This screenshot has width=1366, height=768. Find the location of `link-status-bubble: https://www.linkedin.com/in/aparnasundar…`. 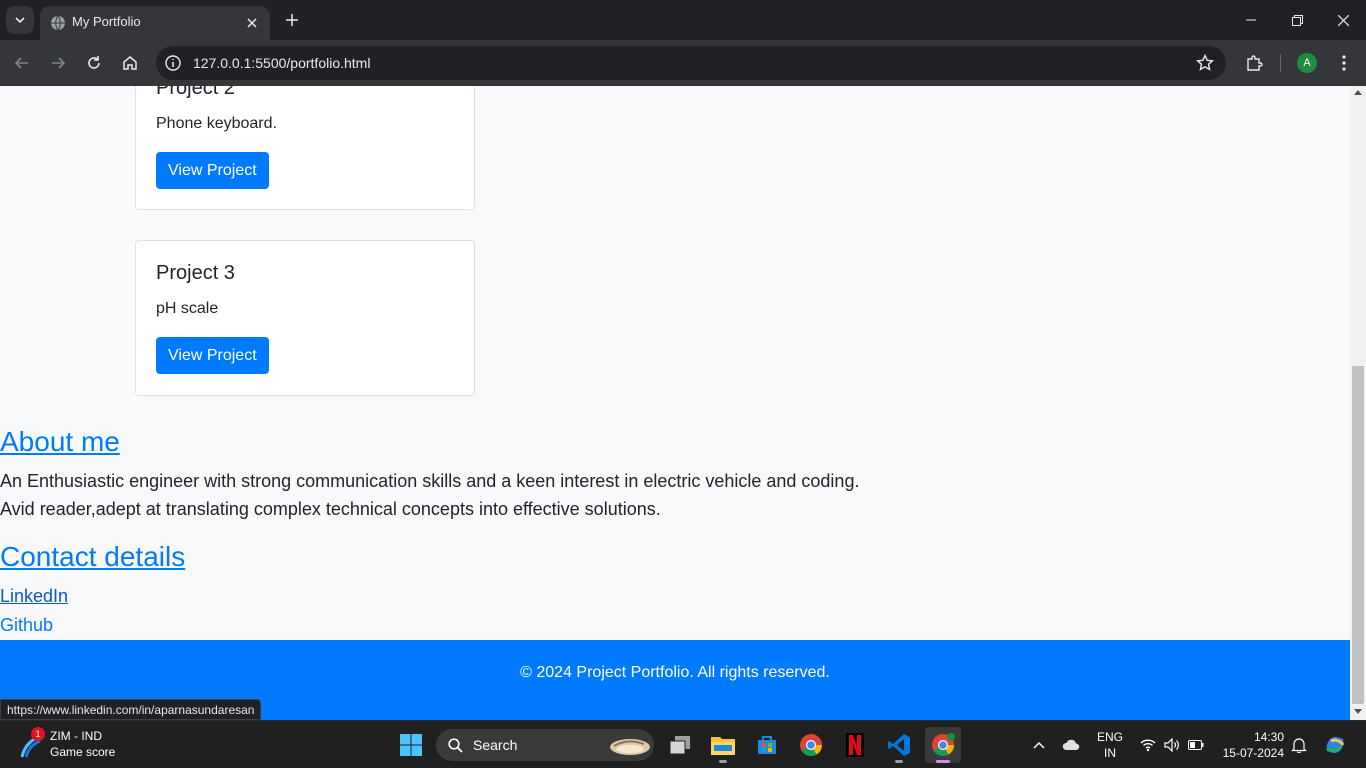

link-status-bubble: https://www.linkedin.com/in/aparnasundar… is located at coordinates (131, 709).